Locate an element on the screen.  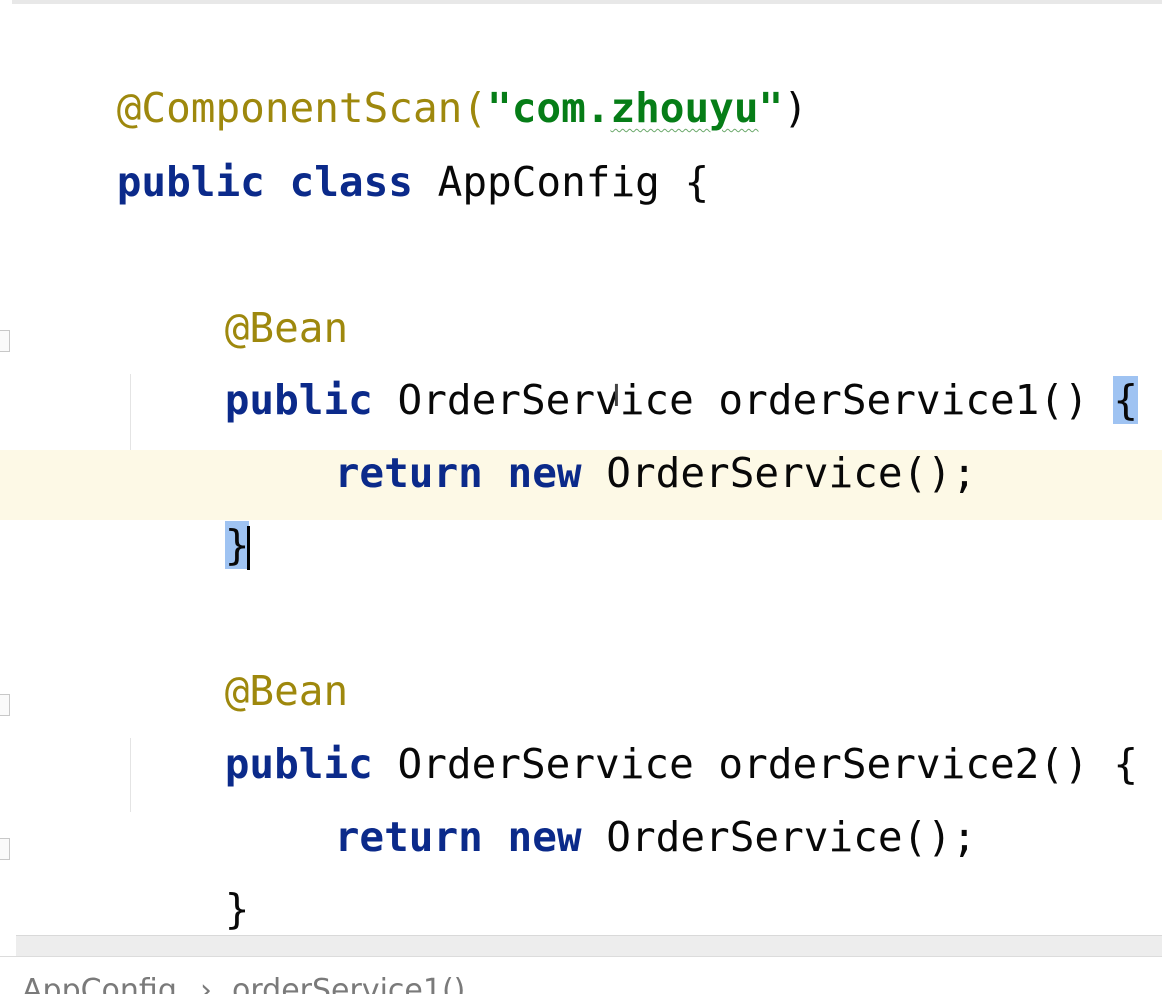
code-line: @ComponentScan("com.zhouyu") is located at coordinates (413, 75).